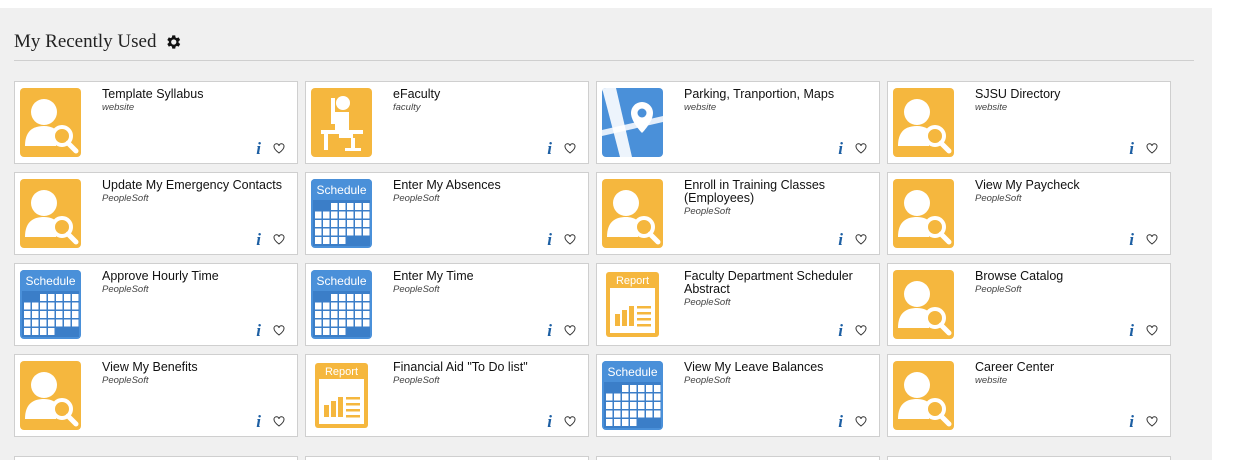 The width and height of the screenshot is (1246, 460). I want to click on app-tile: Template Syllabus website i, so click(156, 122).